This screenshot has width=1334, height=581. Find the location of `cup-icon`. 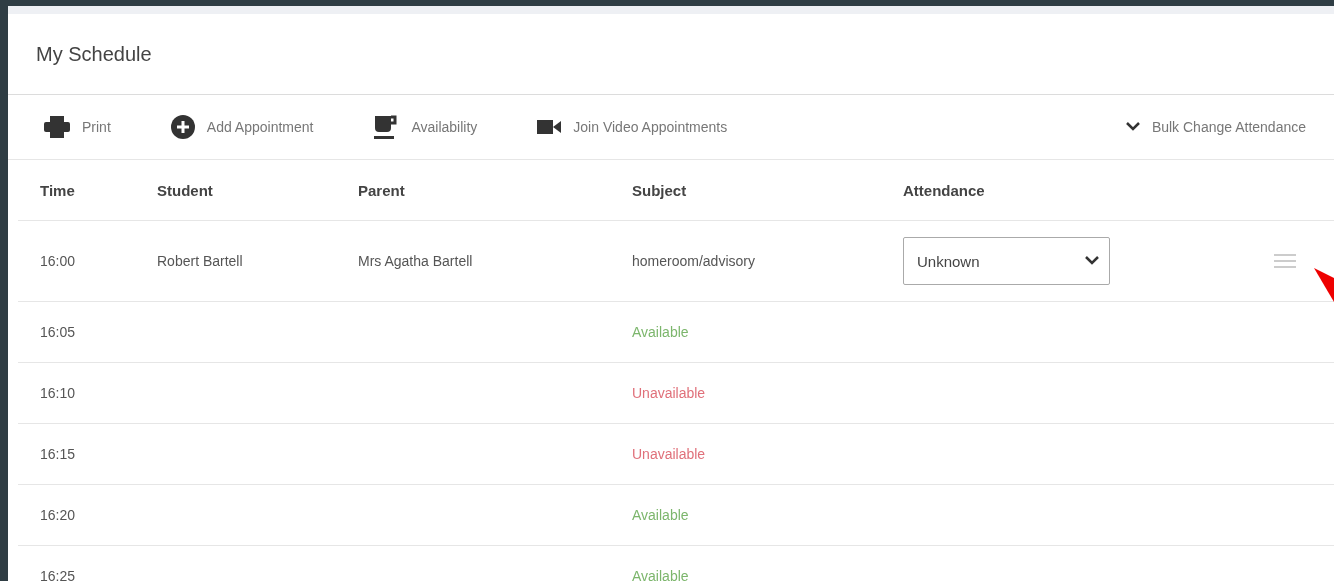

cup-icon is located at coordinates (386, 127).